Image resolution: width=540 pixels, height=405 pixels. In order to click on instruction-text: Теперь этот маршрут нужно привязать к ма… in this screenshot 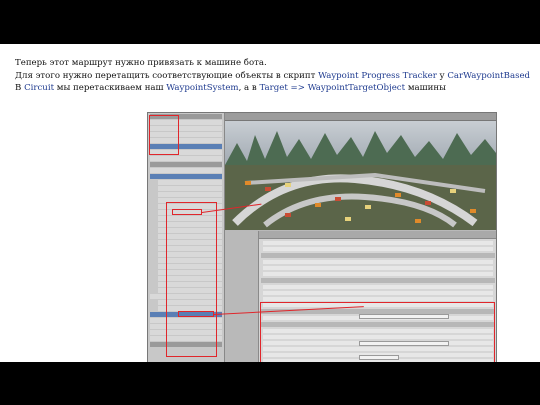, I will do `click(272, 76)`.